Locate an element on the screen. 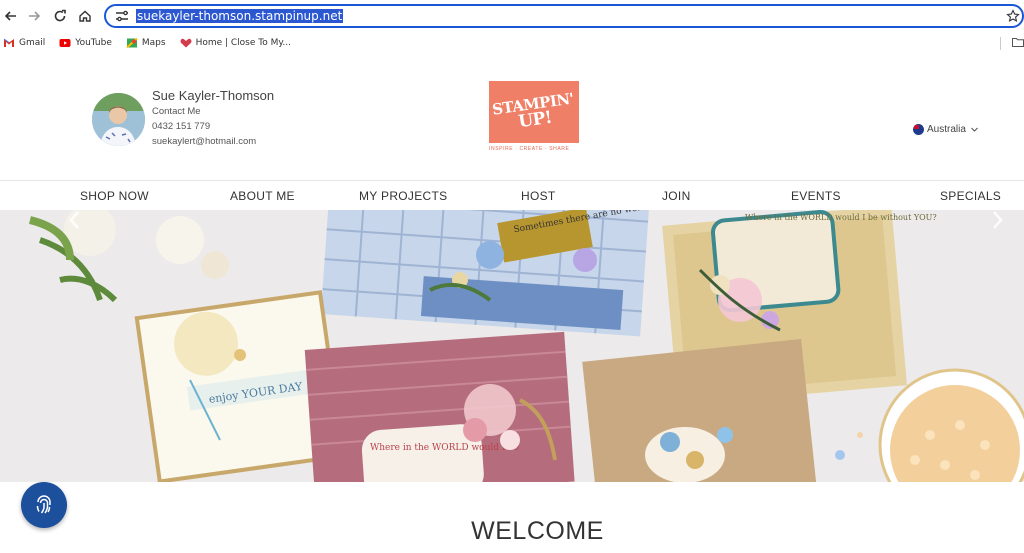 The height and width of the screenshot is (553, 1024). avatar is located at coordinates (118, 119).